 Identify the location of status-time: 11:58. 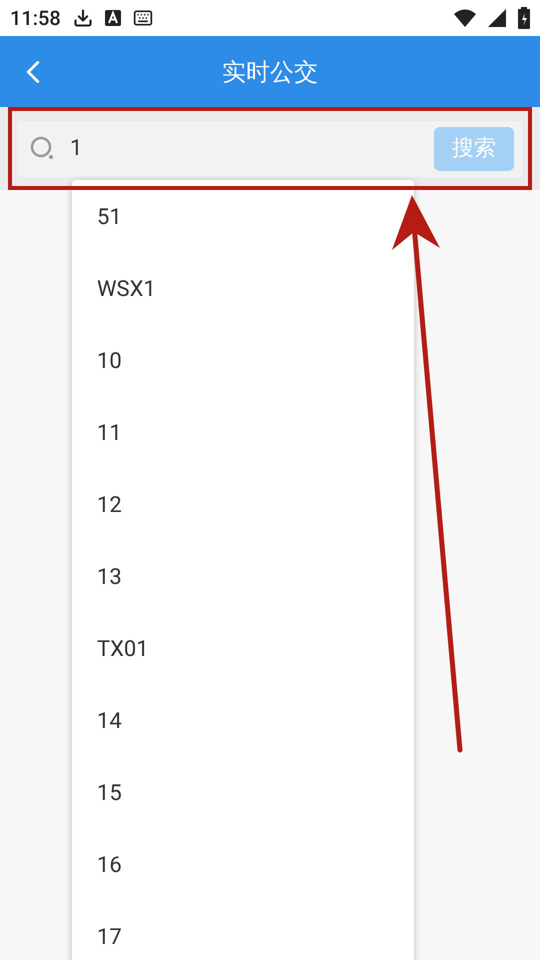
(35, 18).